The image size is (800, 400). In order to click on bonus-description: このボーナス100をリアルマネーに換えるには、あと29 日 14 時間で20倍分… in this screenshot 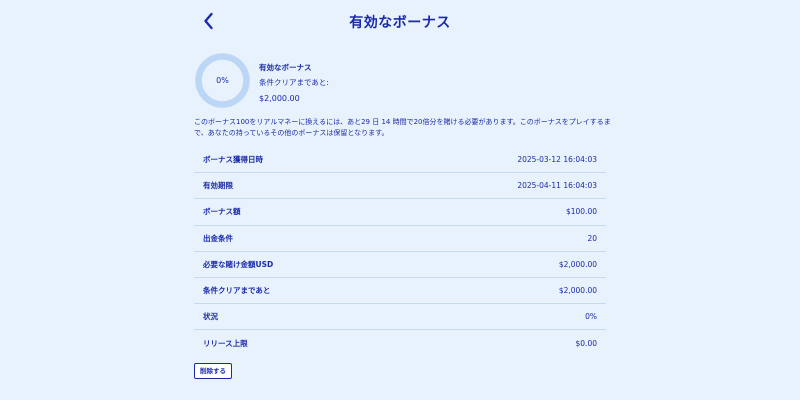, I will do `click(402, 127)`.